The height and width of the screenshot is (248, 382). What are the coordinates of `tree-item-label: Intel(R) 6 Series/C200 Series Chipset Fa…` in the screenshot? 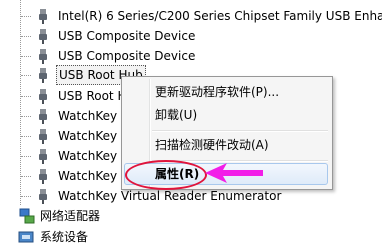 It's located at (220, 16).